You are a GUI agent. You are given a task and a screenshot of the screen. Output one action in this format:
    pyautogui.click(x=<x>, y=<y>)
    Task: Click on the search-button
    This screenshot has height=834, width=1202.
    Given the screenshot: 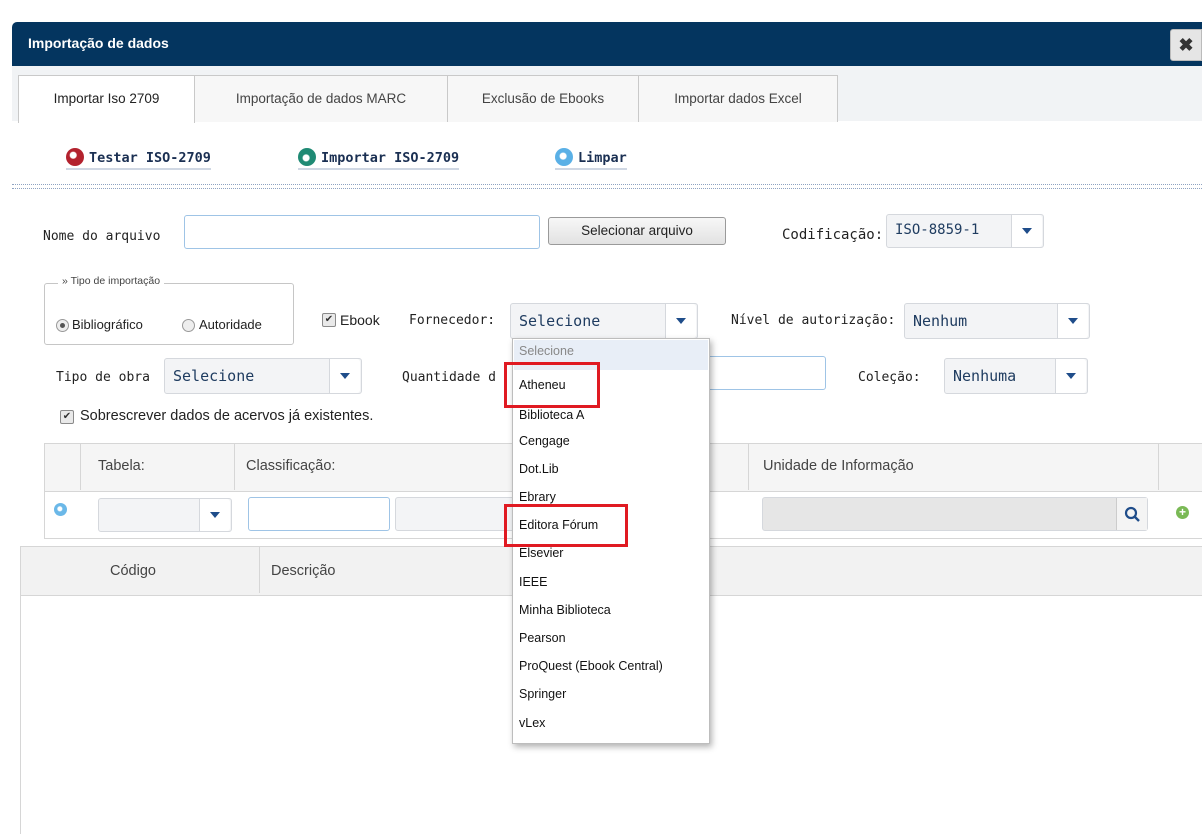 What is the action you would take?
    pyautogui.click(x=1131, y=514)
    